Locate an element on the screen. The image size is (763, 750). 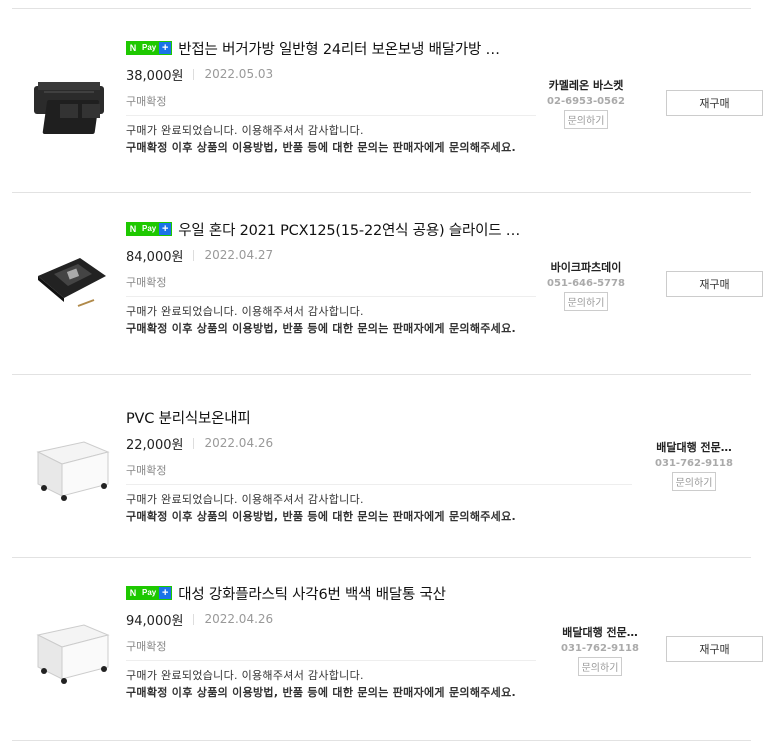
seller-info: 카멜레온 바스켓 02-6953-0562 문의하기 is located at coordinates (586, 103).